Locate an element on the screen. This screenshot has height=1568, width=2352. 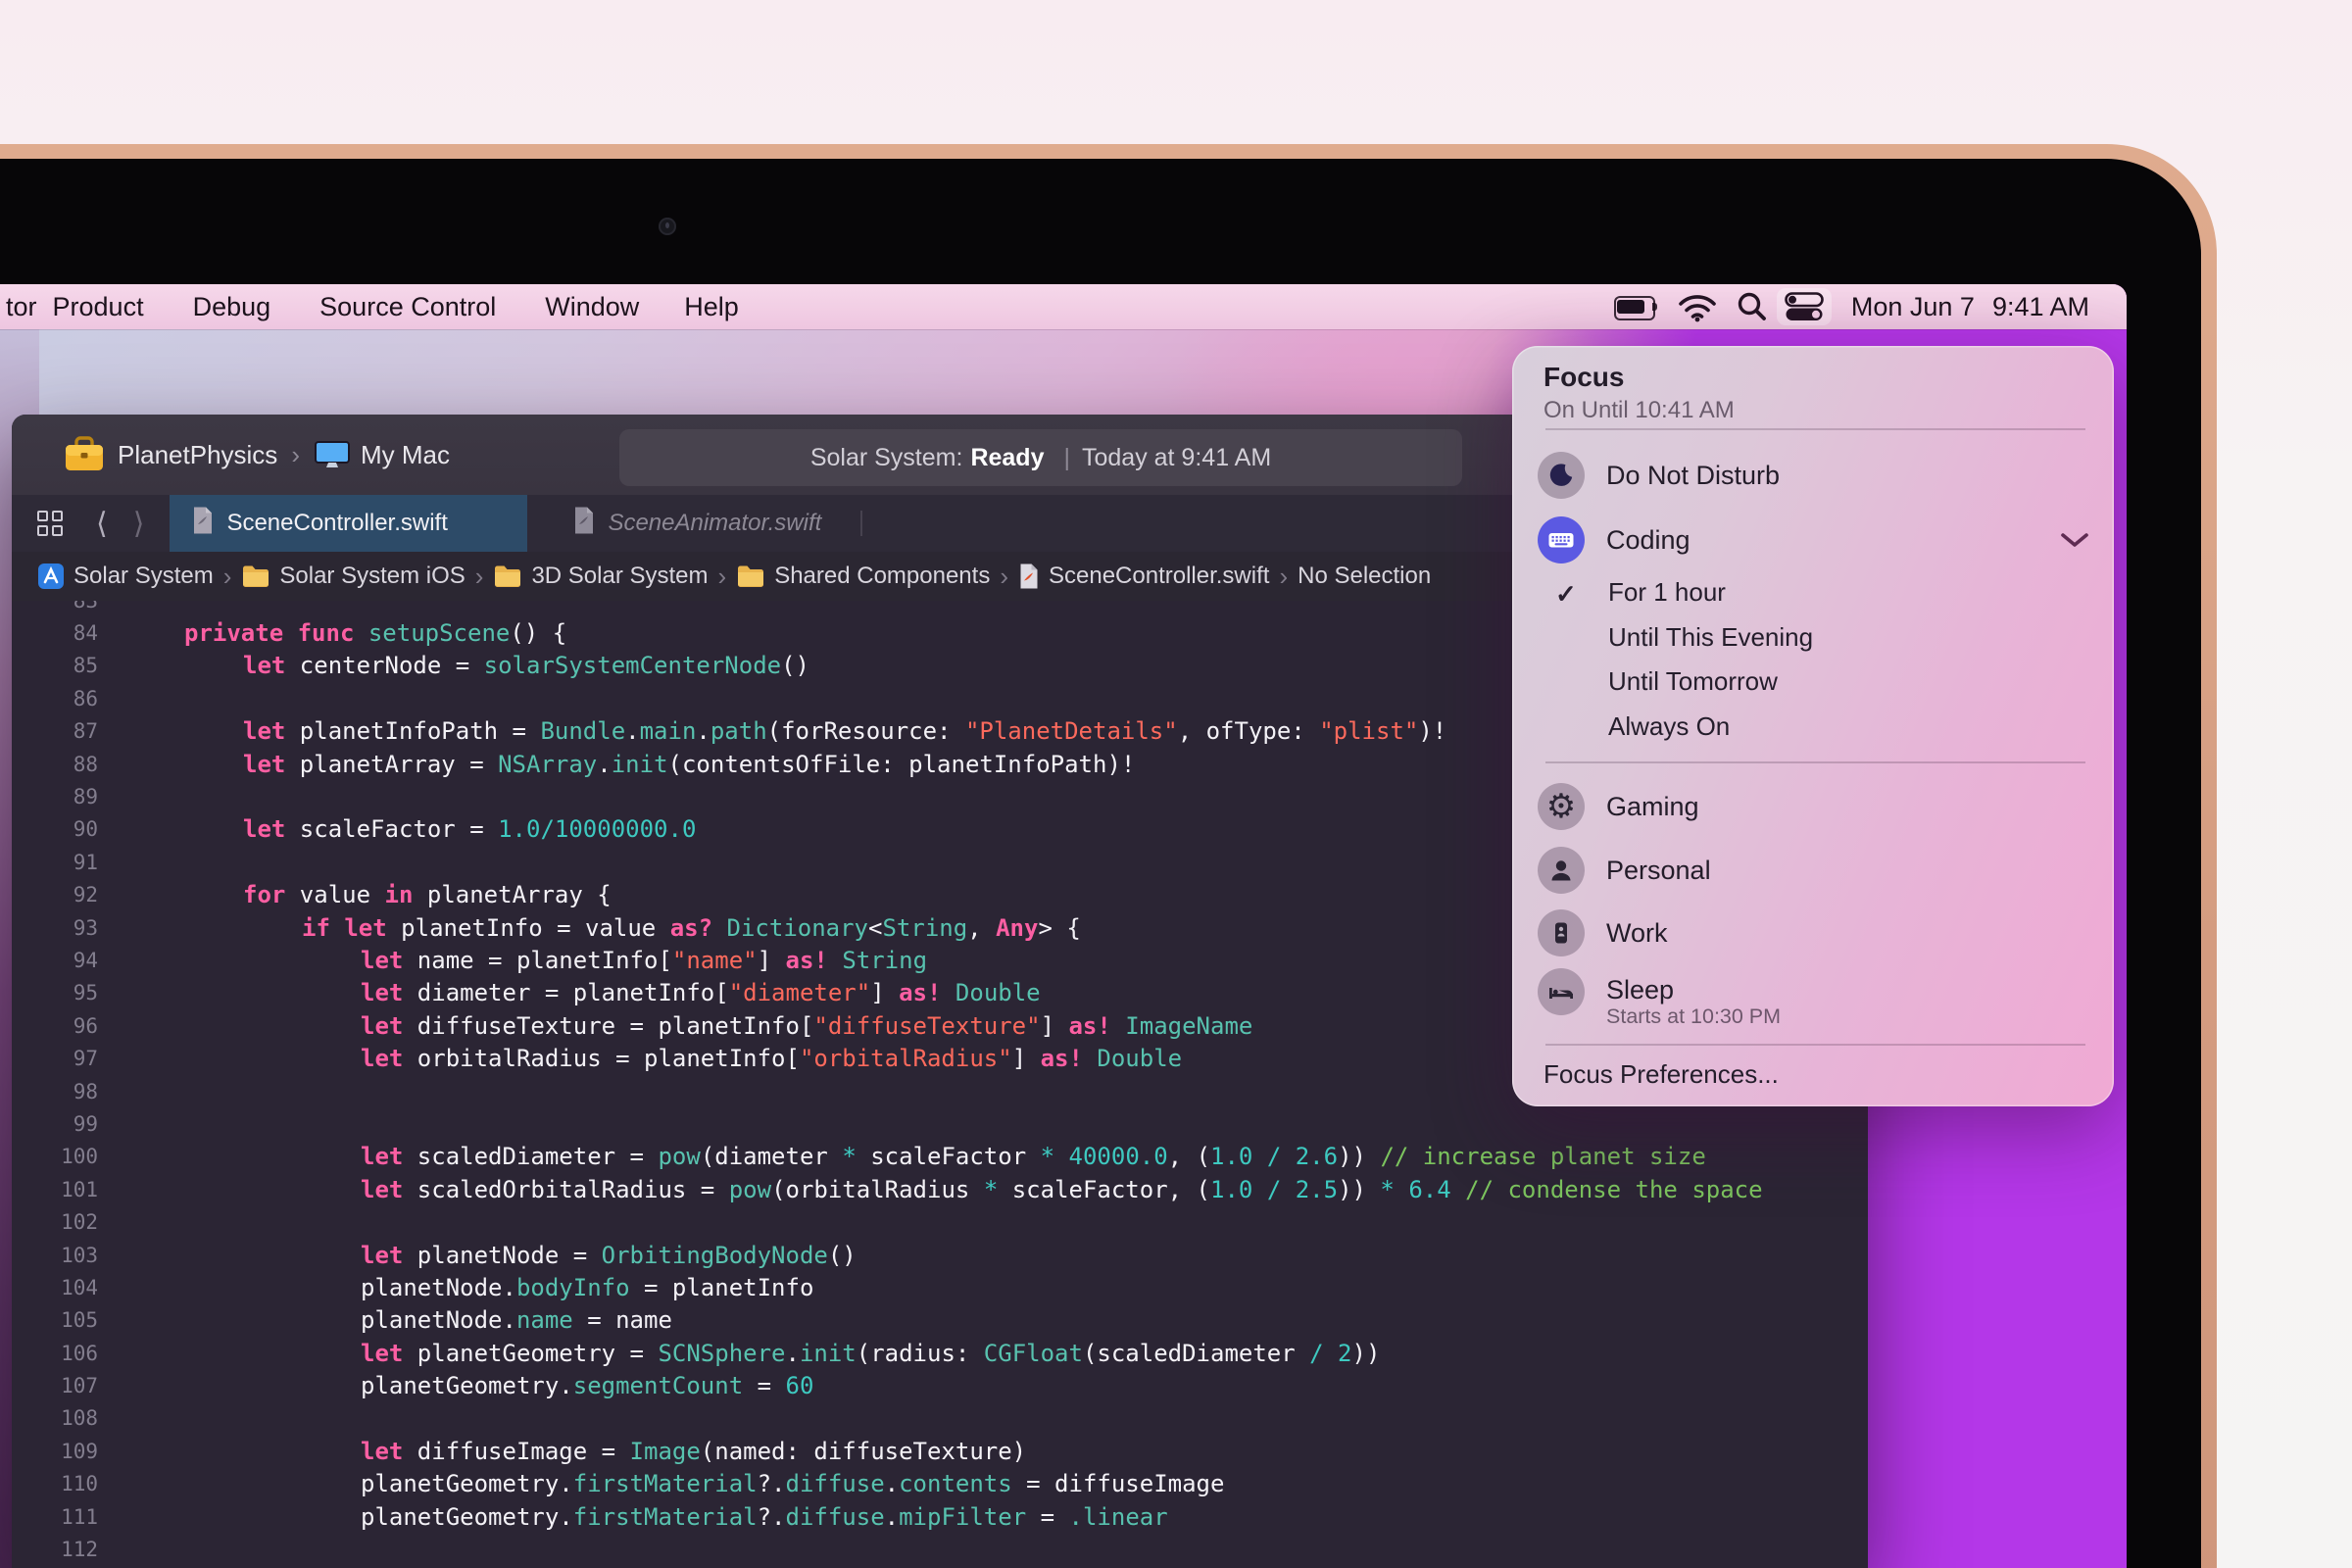
line-number: 103 is located at coordinates (79, 1255).